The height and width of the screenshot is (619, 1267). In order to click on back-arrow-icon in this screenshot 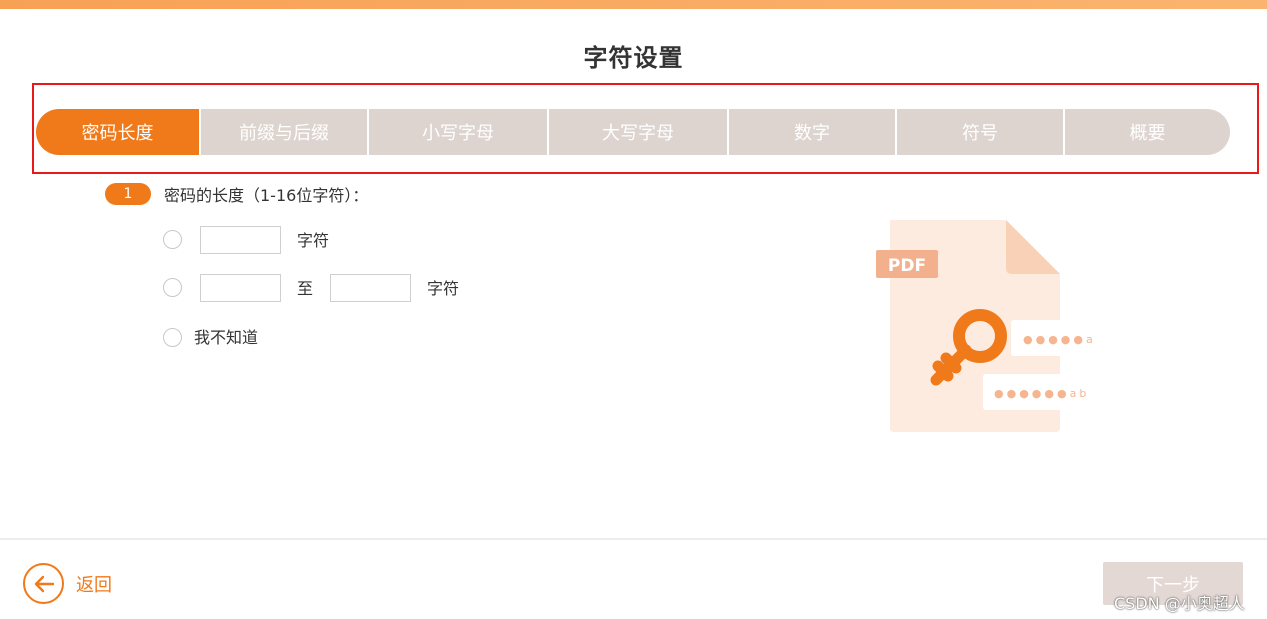, I will do `click(43, 583)`.